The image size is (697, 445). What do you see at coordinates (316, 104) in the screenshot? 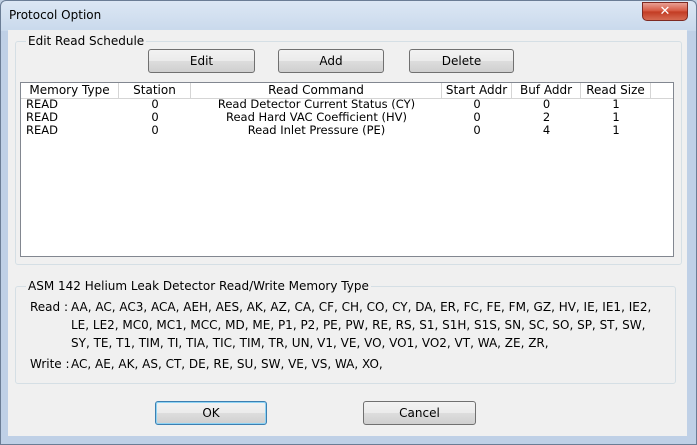
I see `cell-read-command: Read Detector Current Status (CY)` at bounding box center [316, 104].